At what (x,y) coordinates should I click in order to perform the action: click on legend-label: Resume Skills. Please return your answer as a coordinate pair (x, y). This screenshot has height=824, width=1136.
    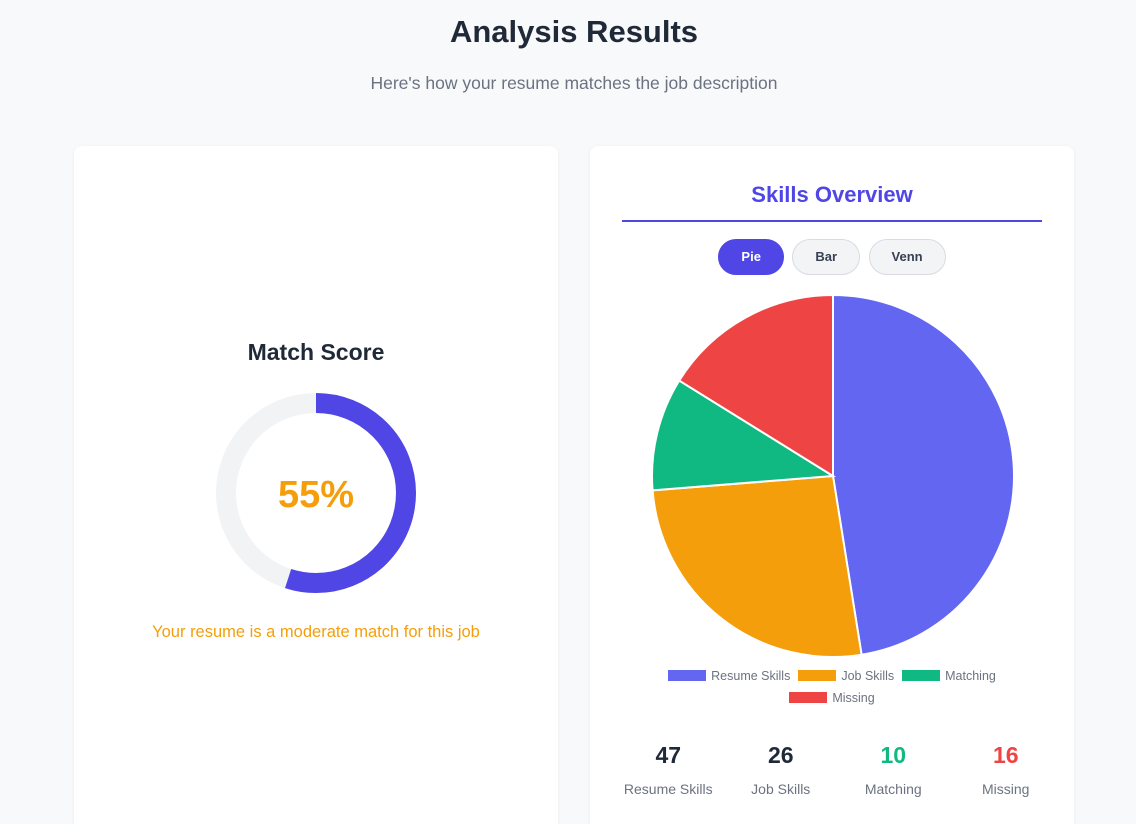
    Looking at the image, I should click on (751, 676).